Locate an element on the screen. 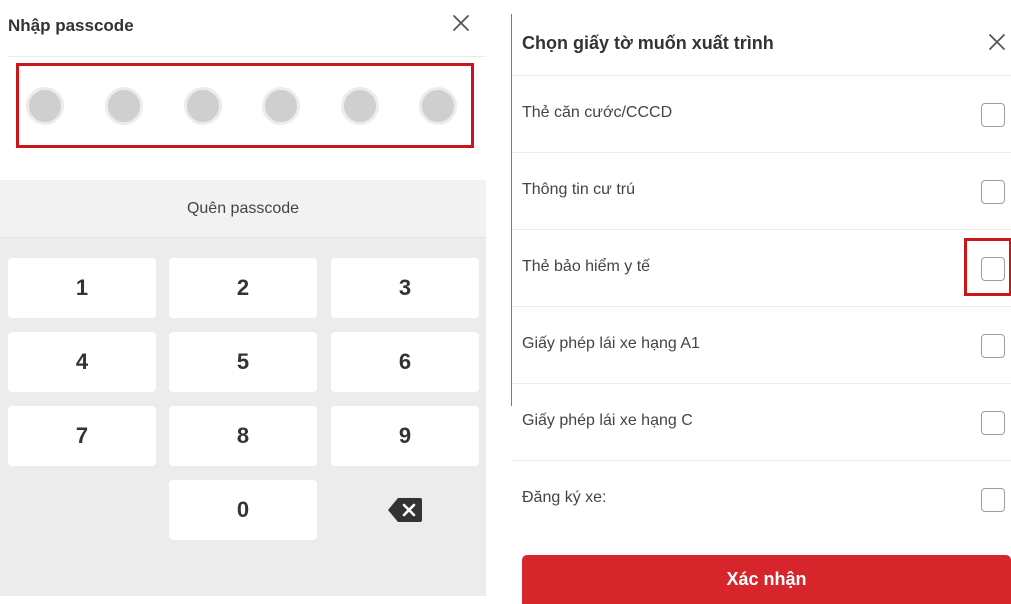  key-4: 4 is located at coordinates (82, 362).